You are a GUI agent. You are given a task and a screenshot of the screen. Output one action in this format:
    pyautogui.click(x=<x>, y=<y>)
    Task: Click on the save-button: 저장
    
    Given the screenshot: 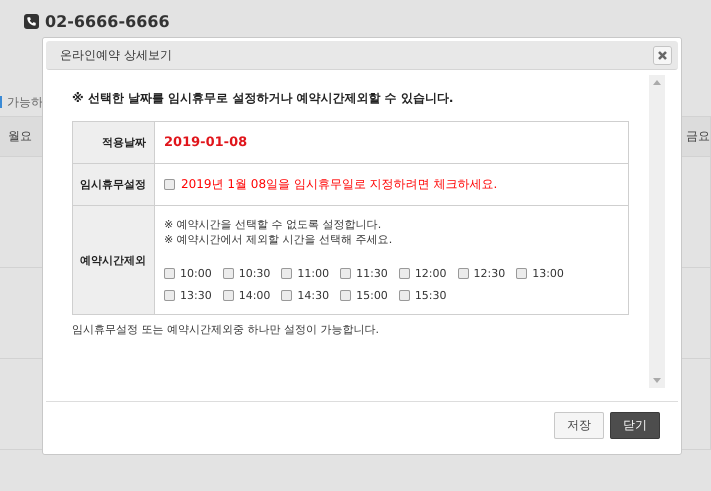 What is the action you would take?
    pyautogui.click(x=579, y=425)
    